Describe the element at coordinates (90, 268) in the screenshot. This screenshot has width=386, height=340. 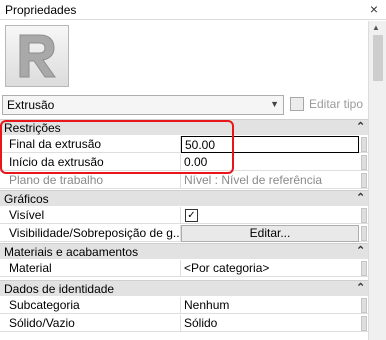
I see `property-name: Material` at that location.